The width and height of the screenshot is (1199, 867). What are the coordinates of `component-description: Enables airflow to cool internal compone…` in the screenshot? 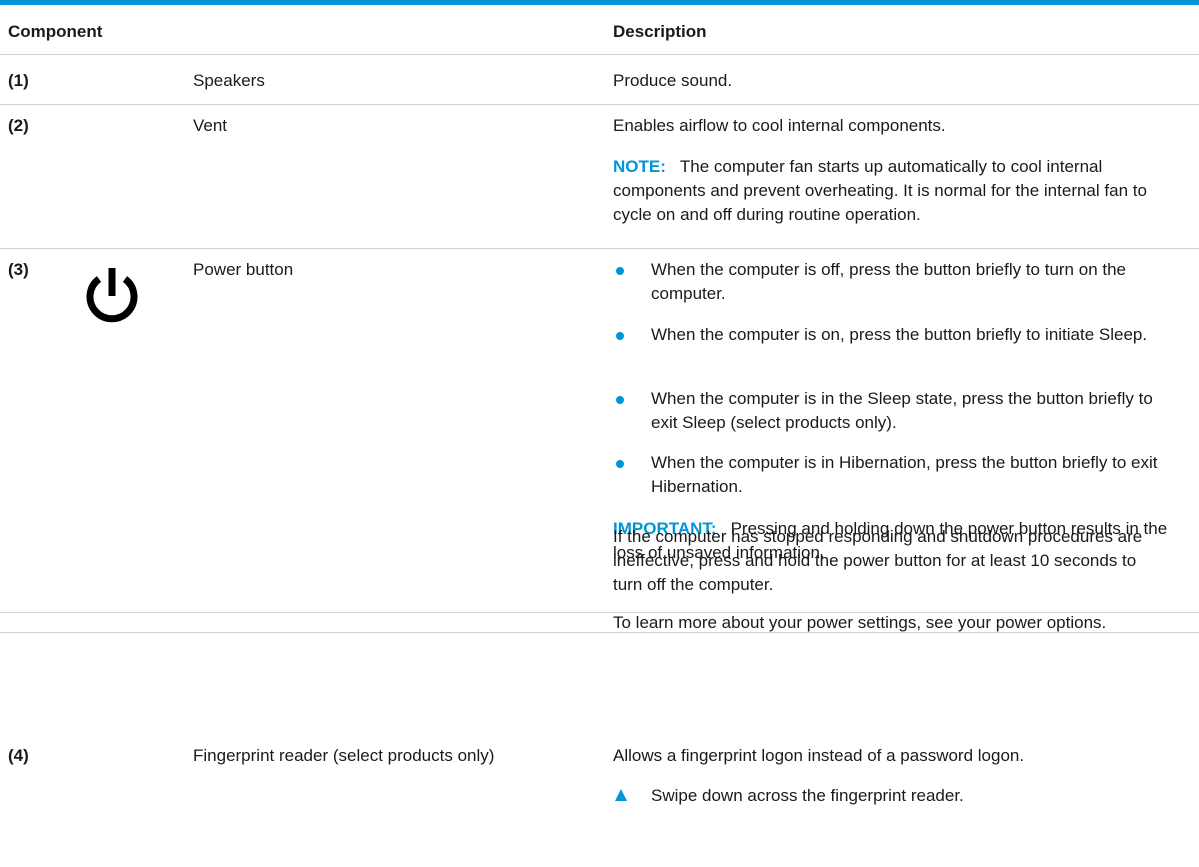 It's located at (779, 125).